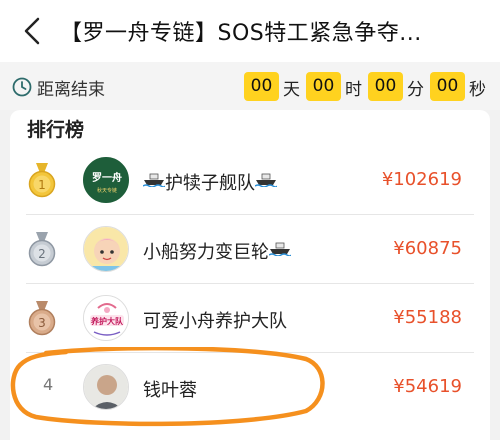 The height and width of the screenshot is (440, 500). I want to click on donor-name-text: 小船努力变巨轮, so click(206, 252).